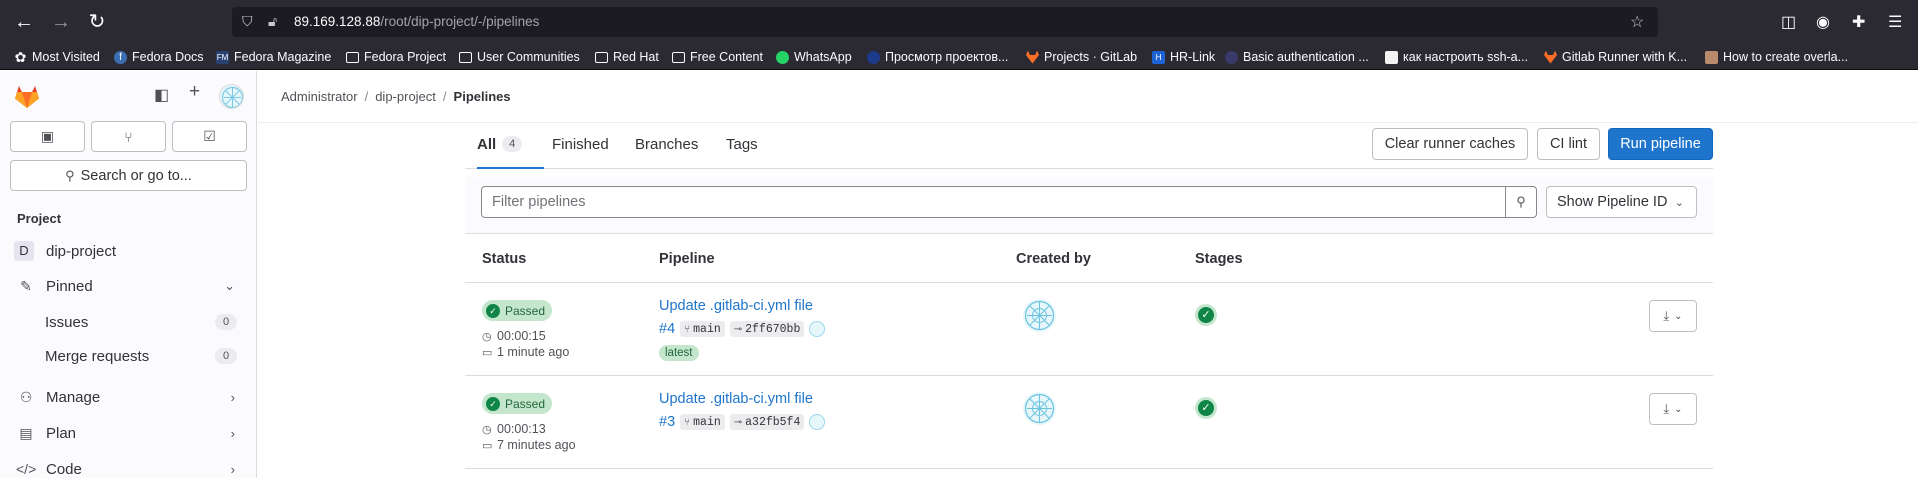 Image resolution: width=1918 pixels, height=478 pixels. I want to click on account-icon: ◉, so click(1823, 22).